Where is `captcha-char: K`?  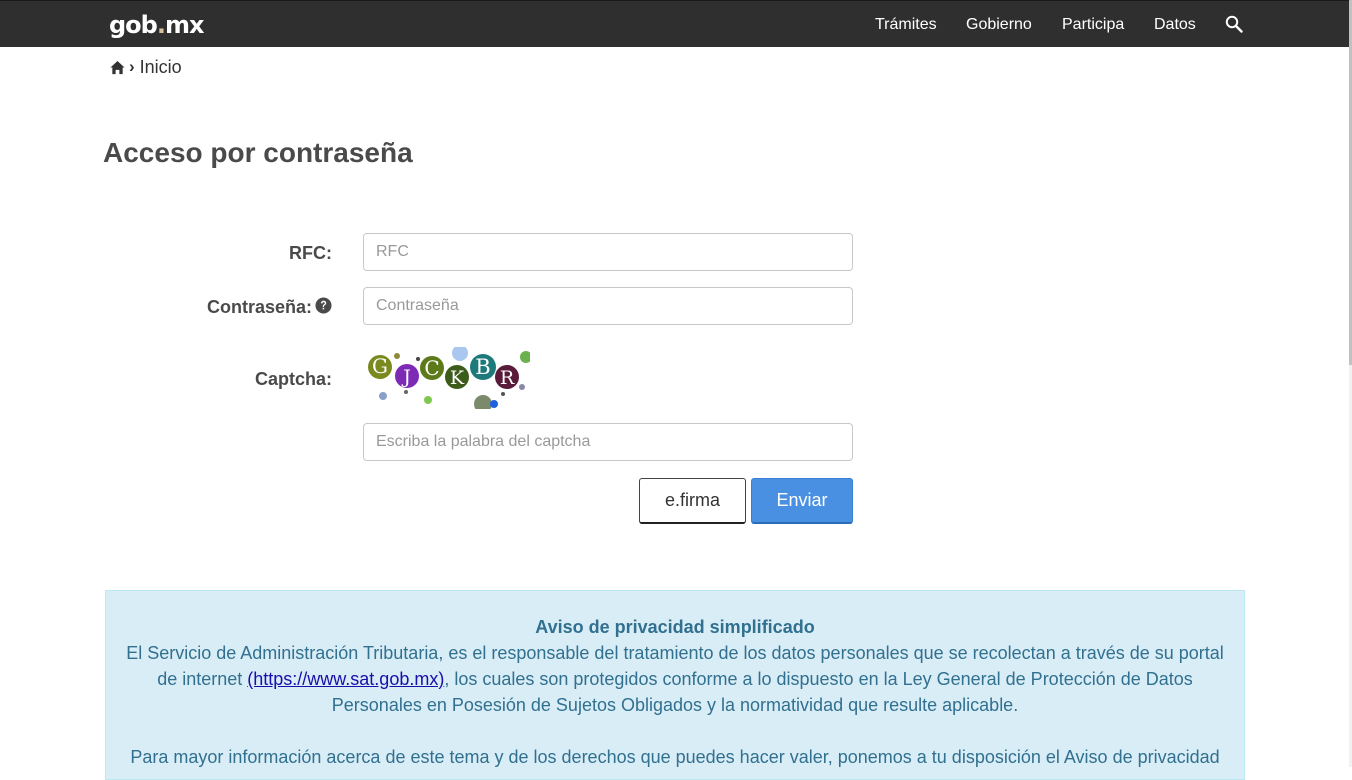
captcha-char: K is located at coordinates (457, 378).